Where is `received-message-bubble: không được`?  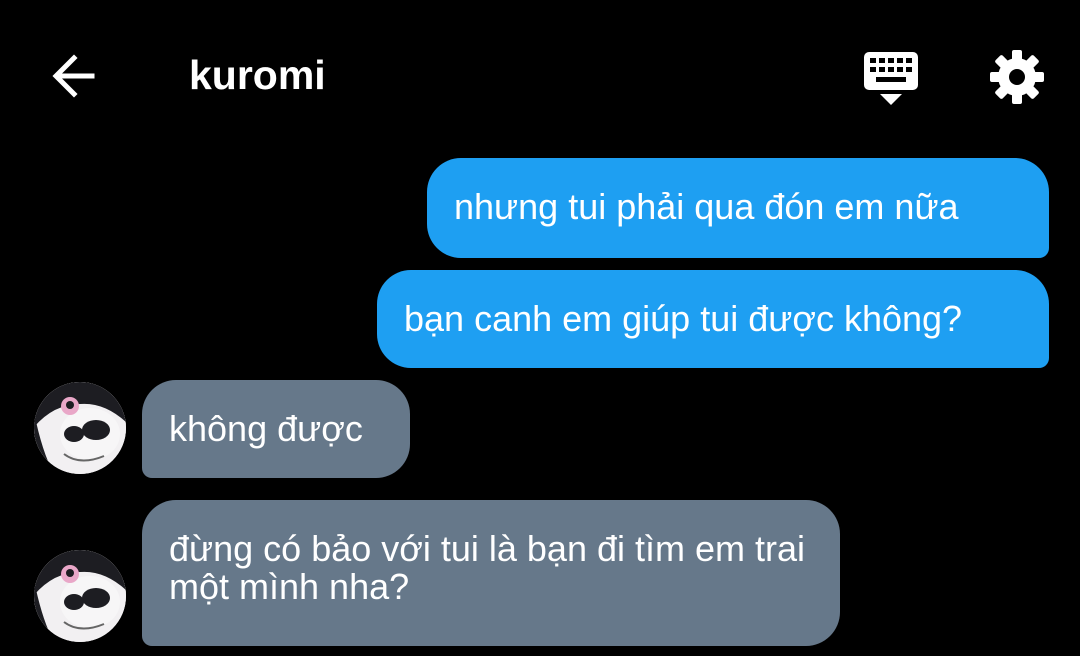 received-message-bubble: không được is located at coordinates (276, 429).